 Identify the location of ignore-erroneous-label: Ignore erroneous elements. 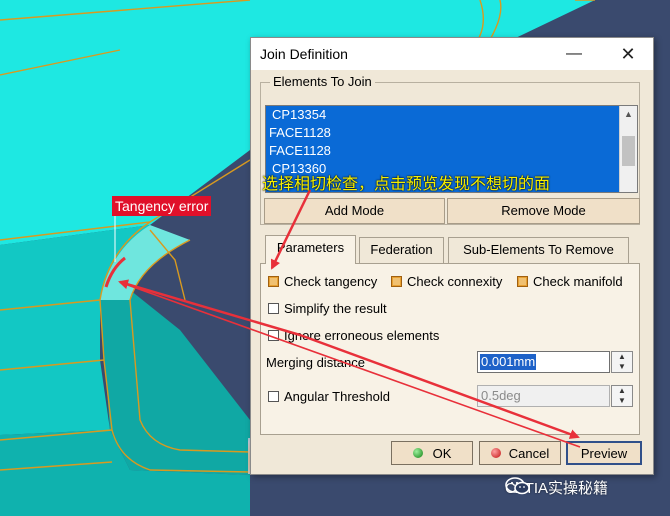
(362, 335).